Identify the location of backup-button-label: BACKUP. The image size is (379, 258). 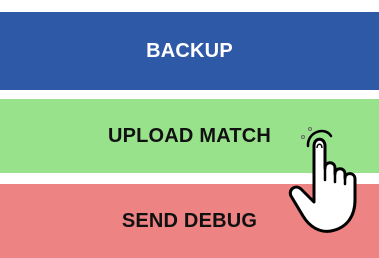
(189, 50).